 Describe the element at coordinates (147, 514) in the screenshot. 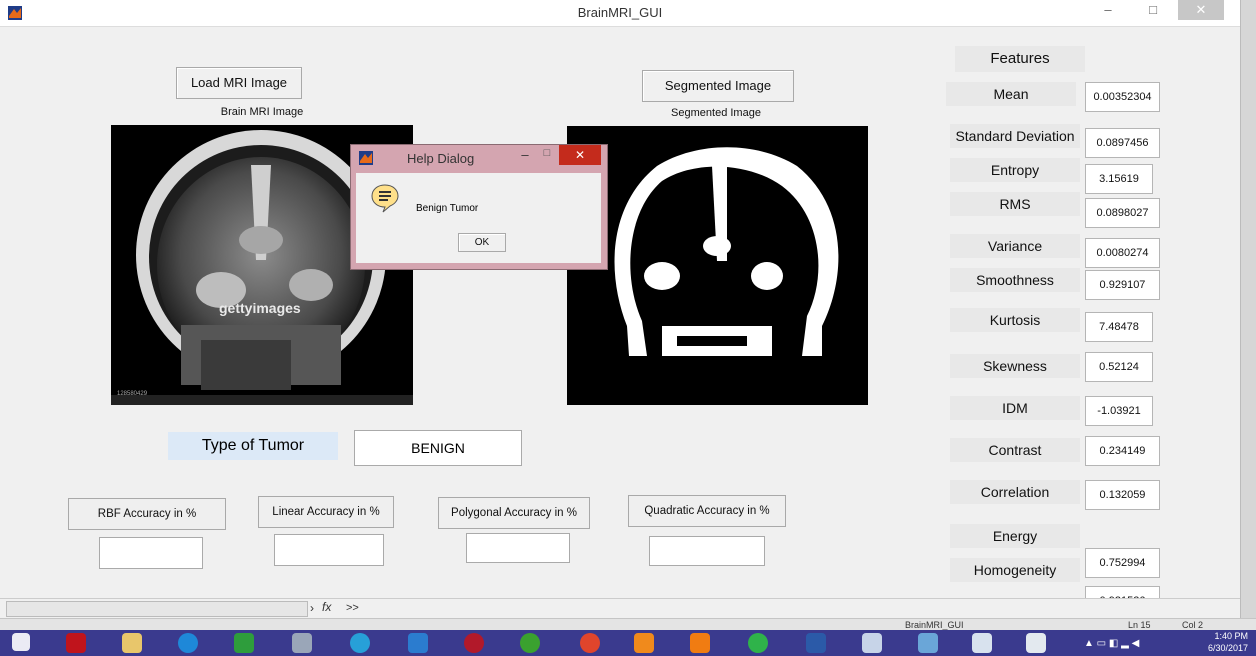

I see `rbf-accuracy-button: RBF Accuracy in %` at that location.